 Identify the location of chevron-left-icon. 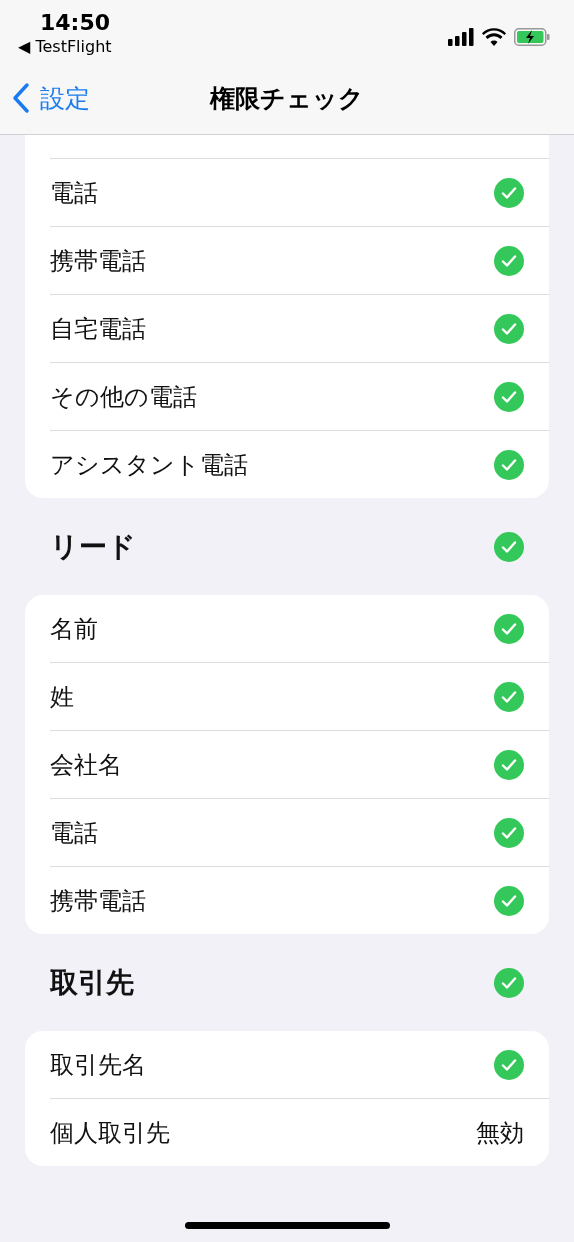
(21, 98).